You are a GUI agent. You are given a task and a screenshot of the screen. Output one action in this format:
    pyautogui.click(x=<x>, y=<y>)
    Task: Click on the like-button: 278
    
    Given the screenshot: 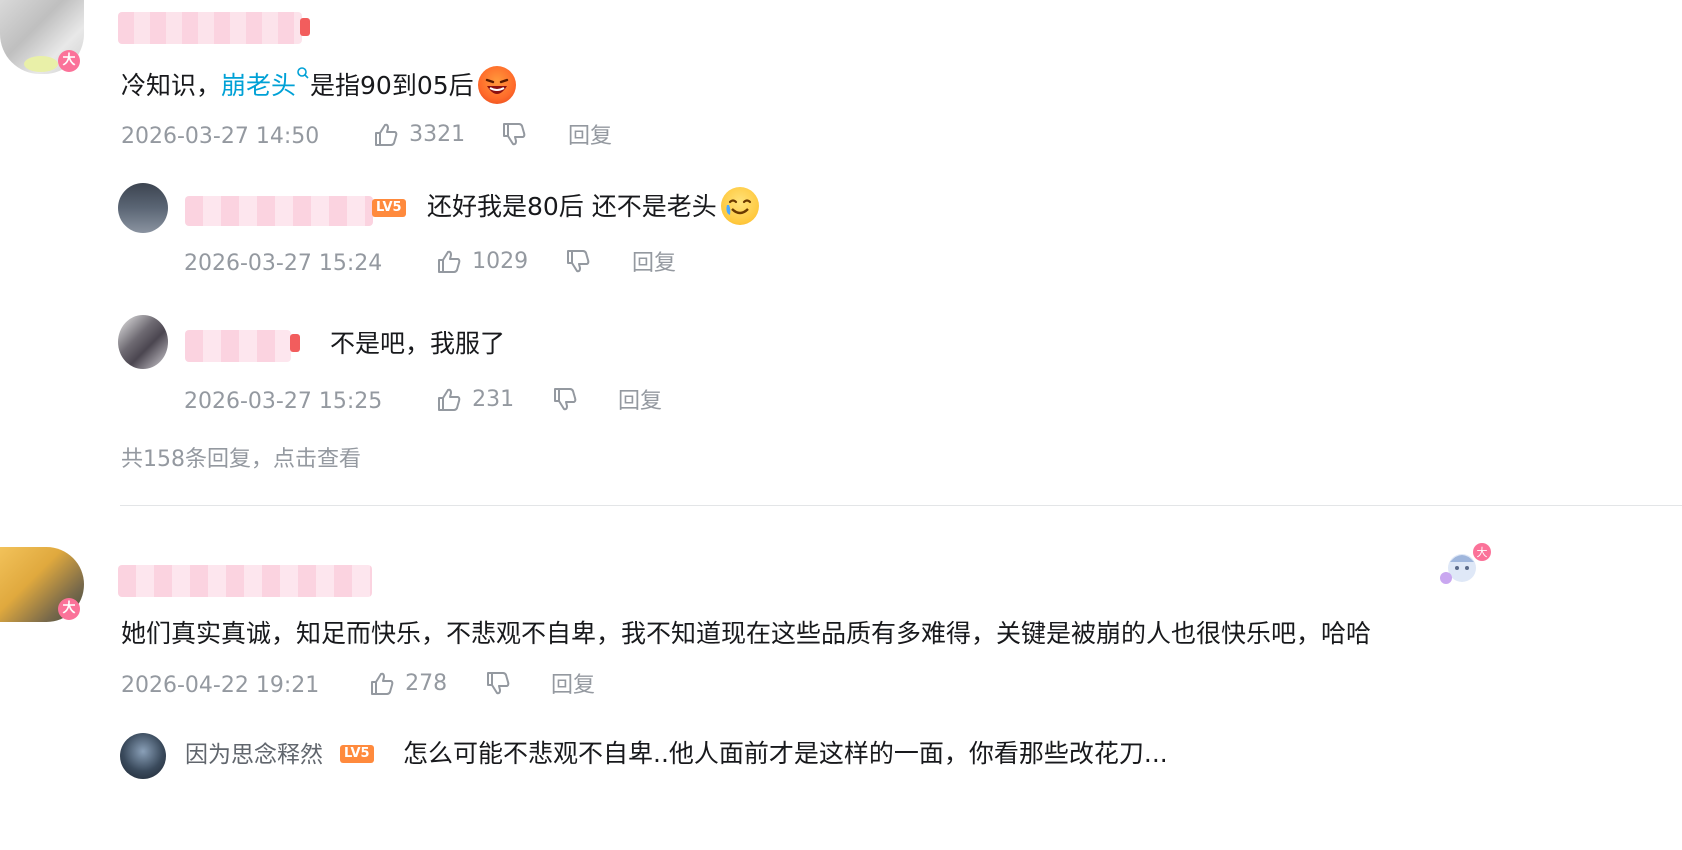 What is the action you would take?
    pyautogui.click(x=407, y=685)
    